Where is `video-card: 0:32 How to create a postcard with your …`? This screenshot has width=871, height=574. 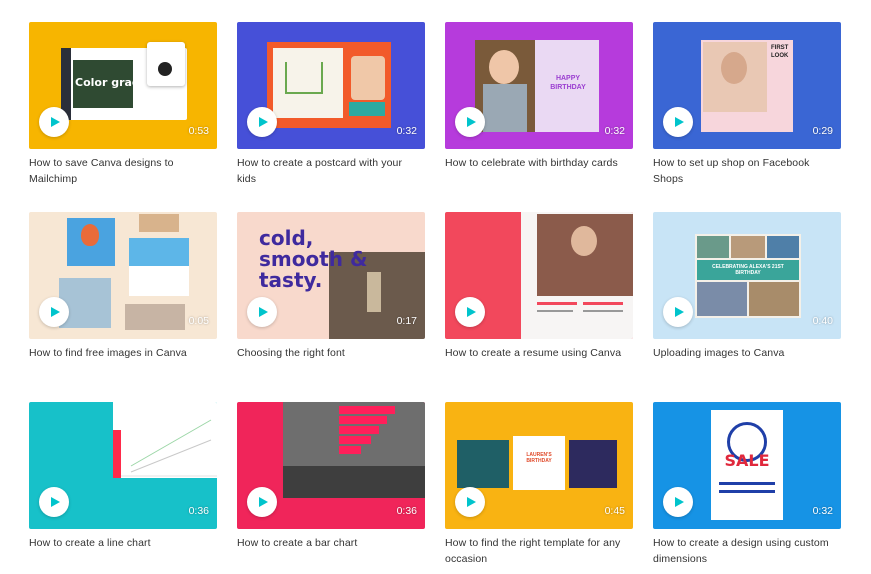 video-card: 0:32 How to create a postcard with your … is located at coordinates (331, 104).